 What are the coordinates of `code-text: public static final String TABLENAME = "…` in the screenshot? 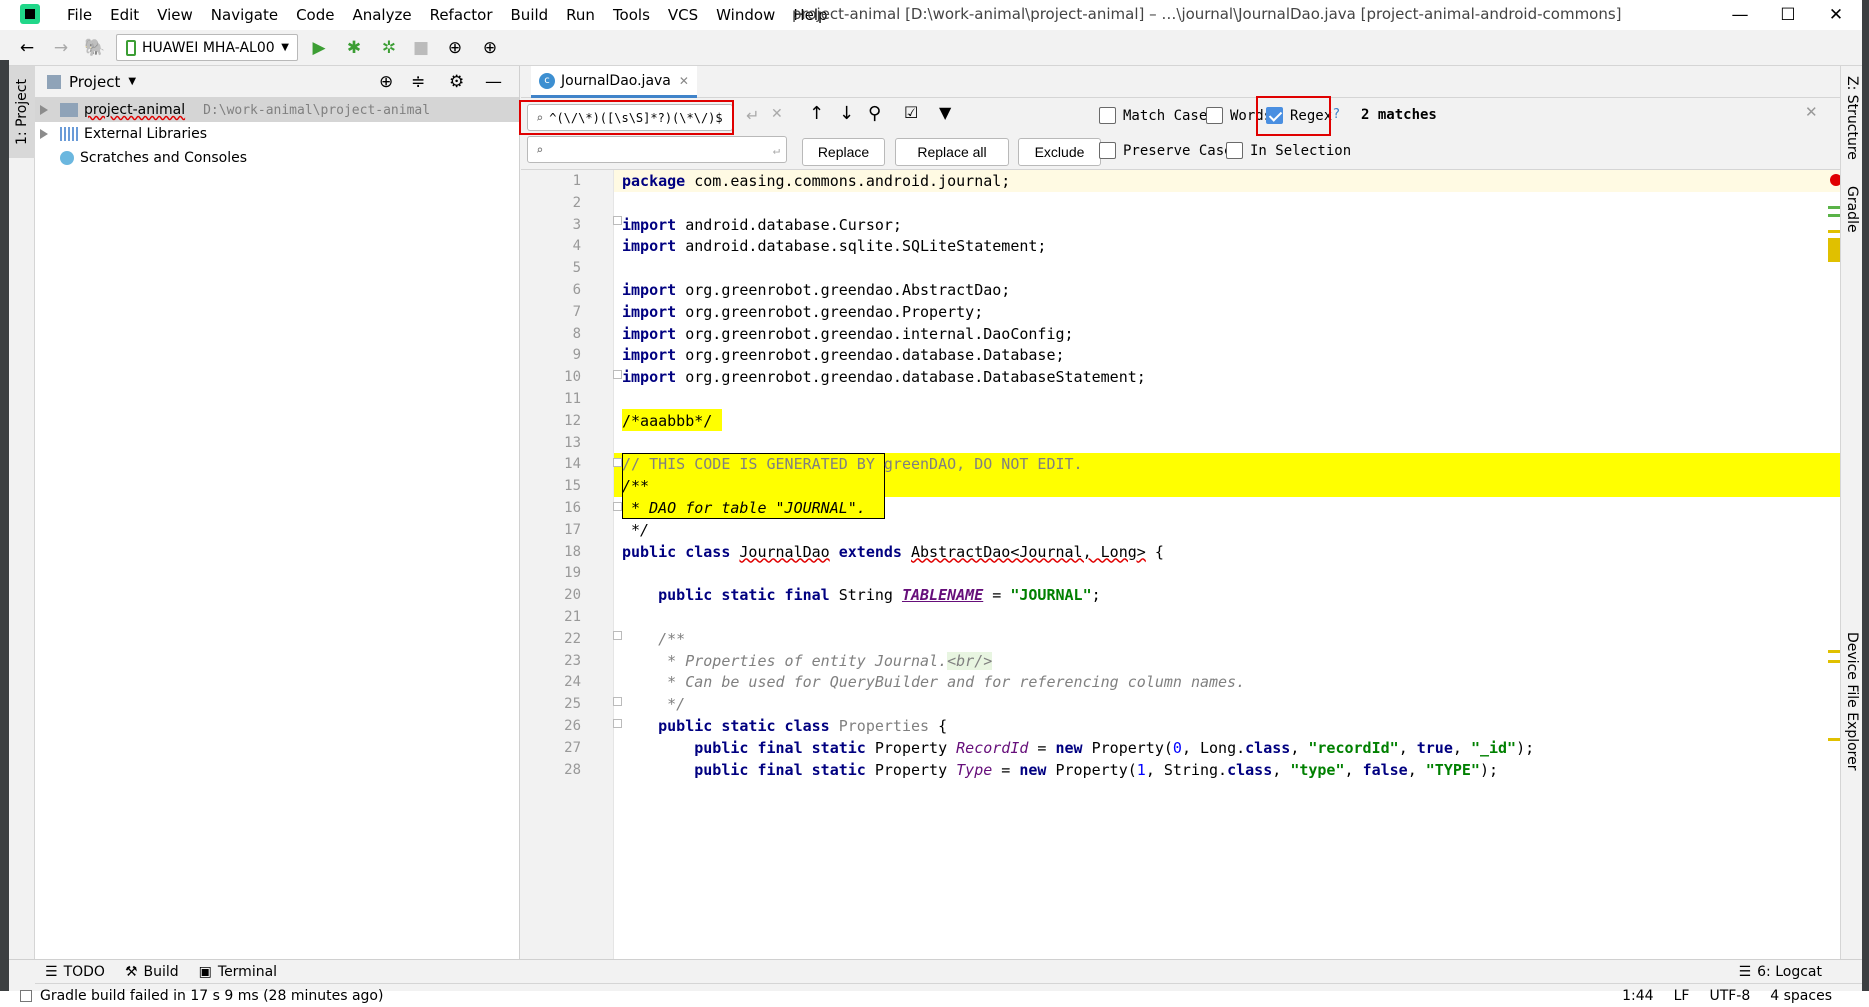 It's located at (861, 595).